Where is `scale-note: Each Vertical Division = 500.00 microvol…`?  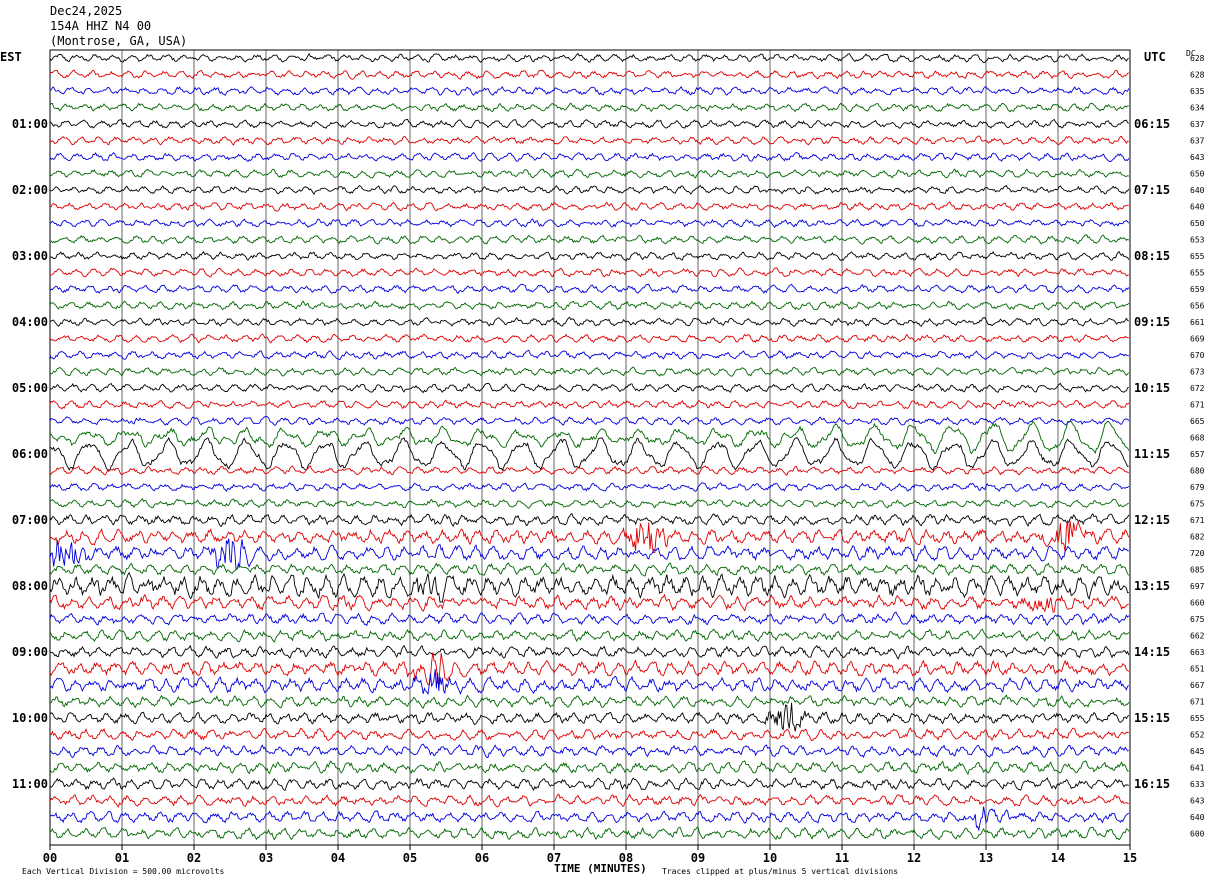 scale-note: Each Vertical Division = 500.00 microvol… is located at coordinates (123, 871).